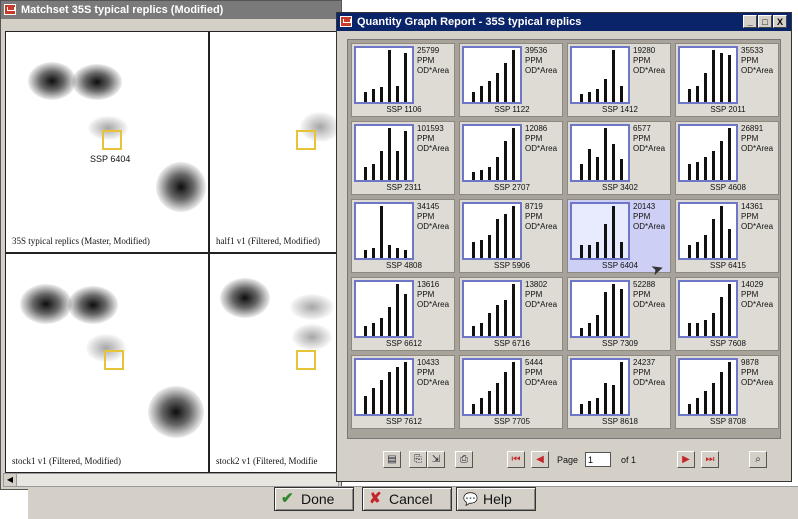 The image size is (798, 519). I want to click on quantity-graph-tile: 13616 PPM OD*Area SSP 6612, so click(403, 314).